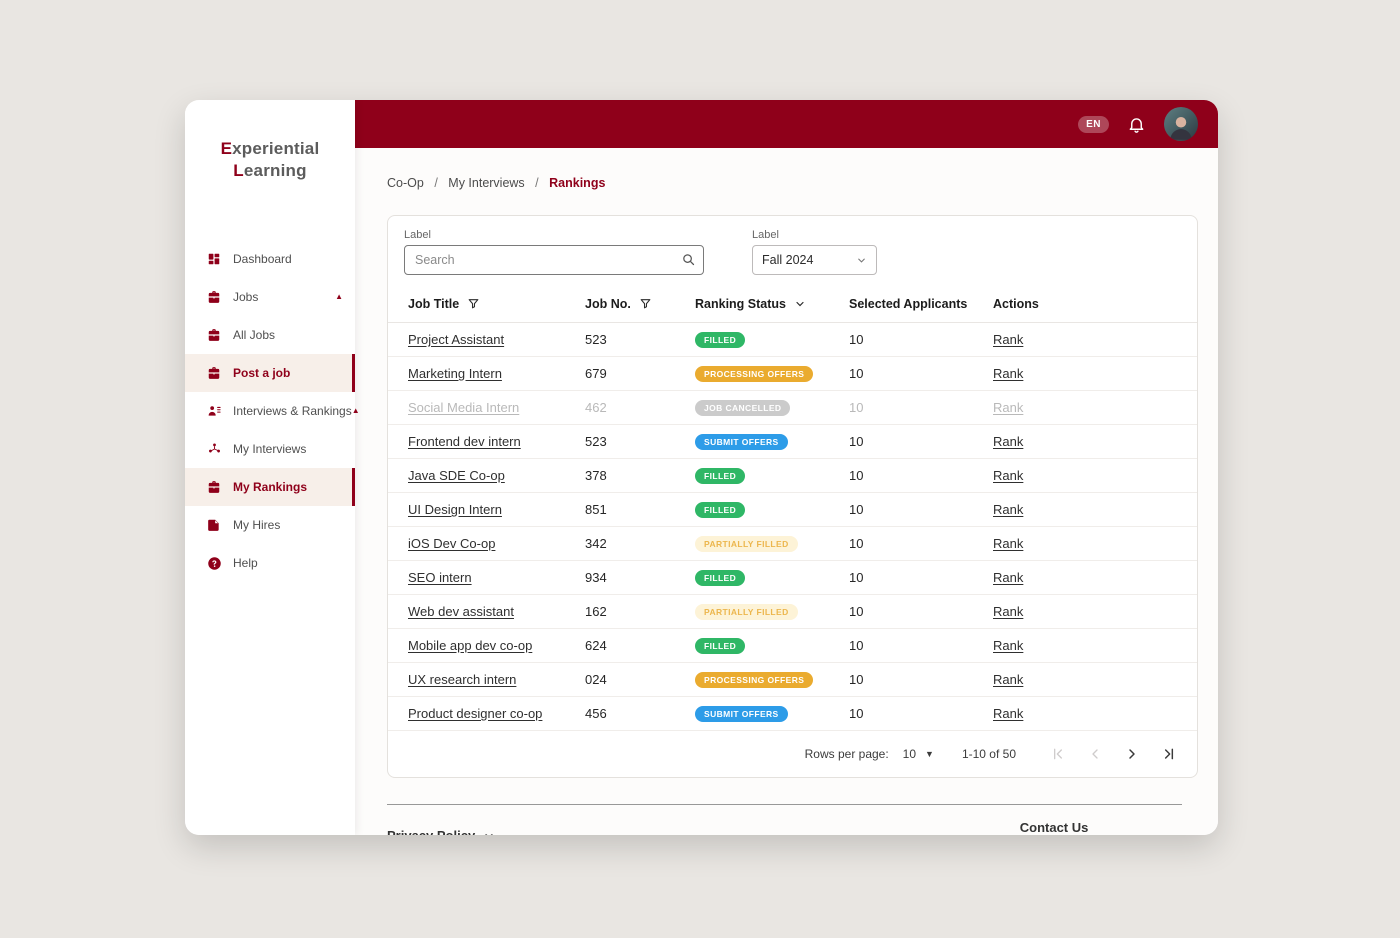 This screenshot has height=938, width=1400. I want to click on sidebar-item-all-jobs: All Jobs, so click(270, 335).